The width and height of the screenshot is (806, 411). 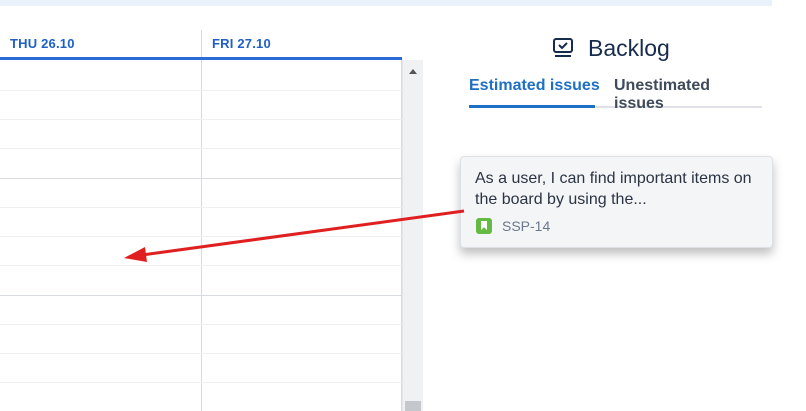 What do you see at coordinates (413, 71) in the screenshot?
I see `chevron-up-icon` at bounding box center [413, 71].